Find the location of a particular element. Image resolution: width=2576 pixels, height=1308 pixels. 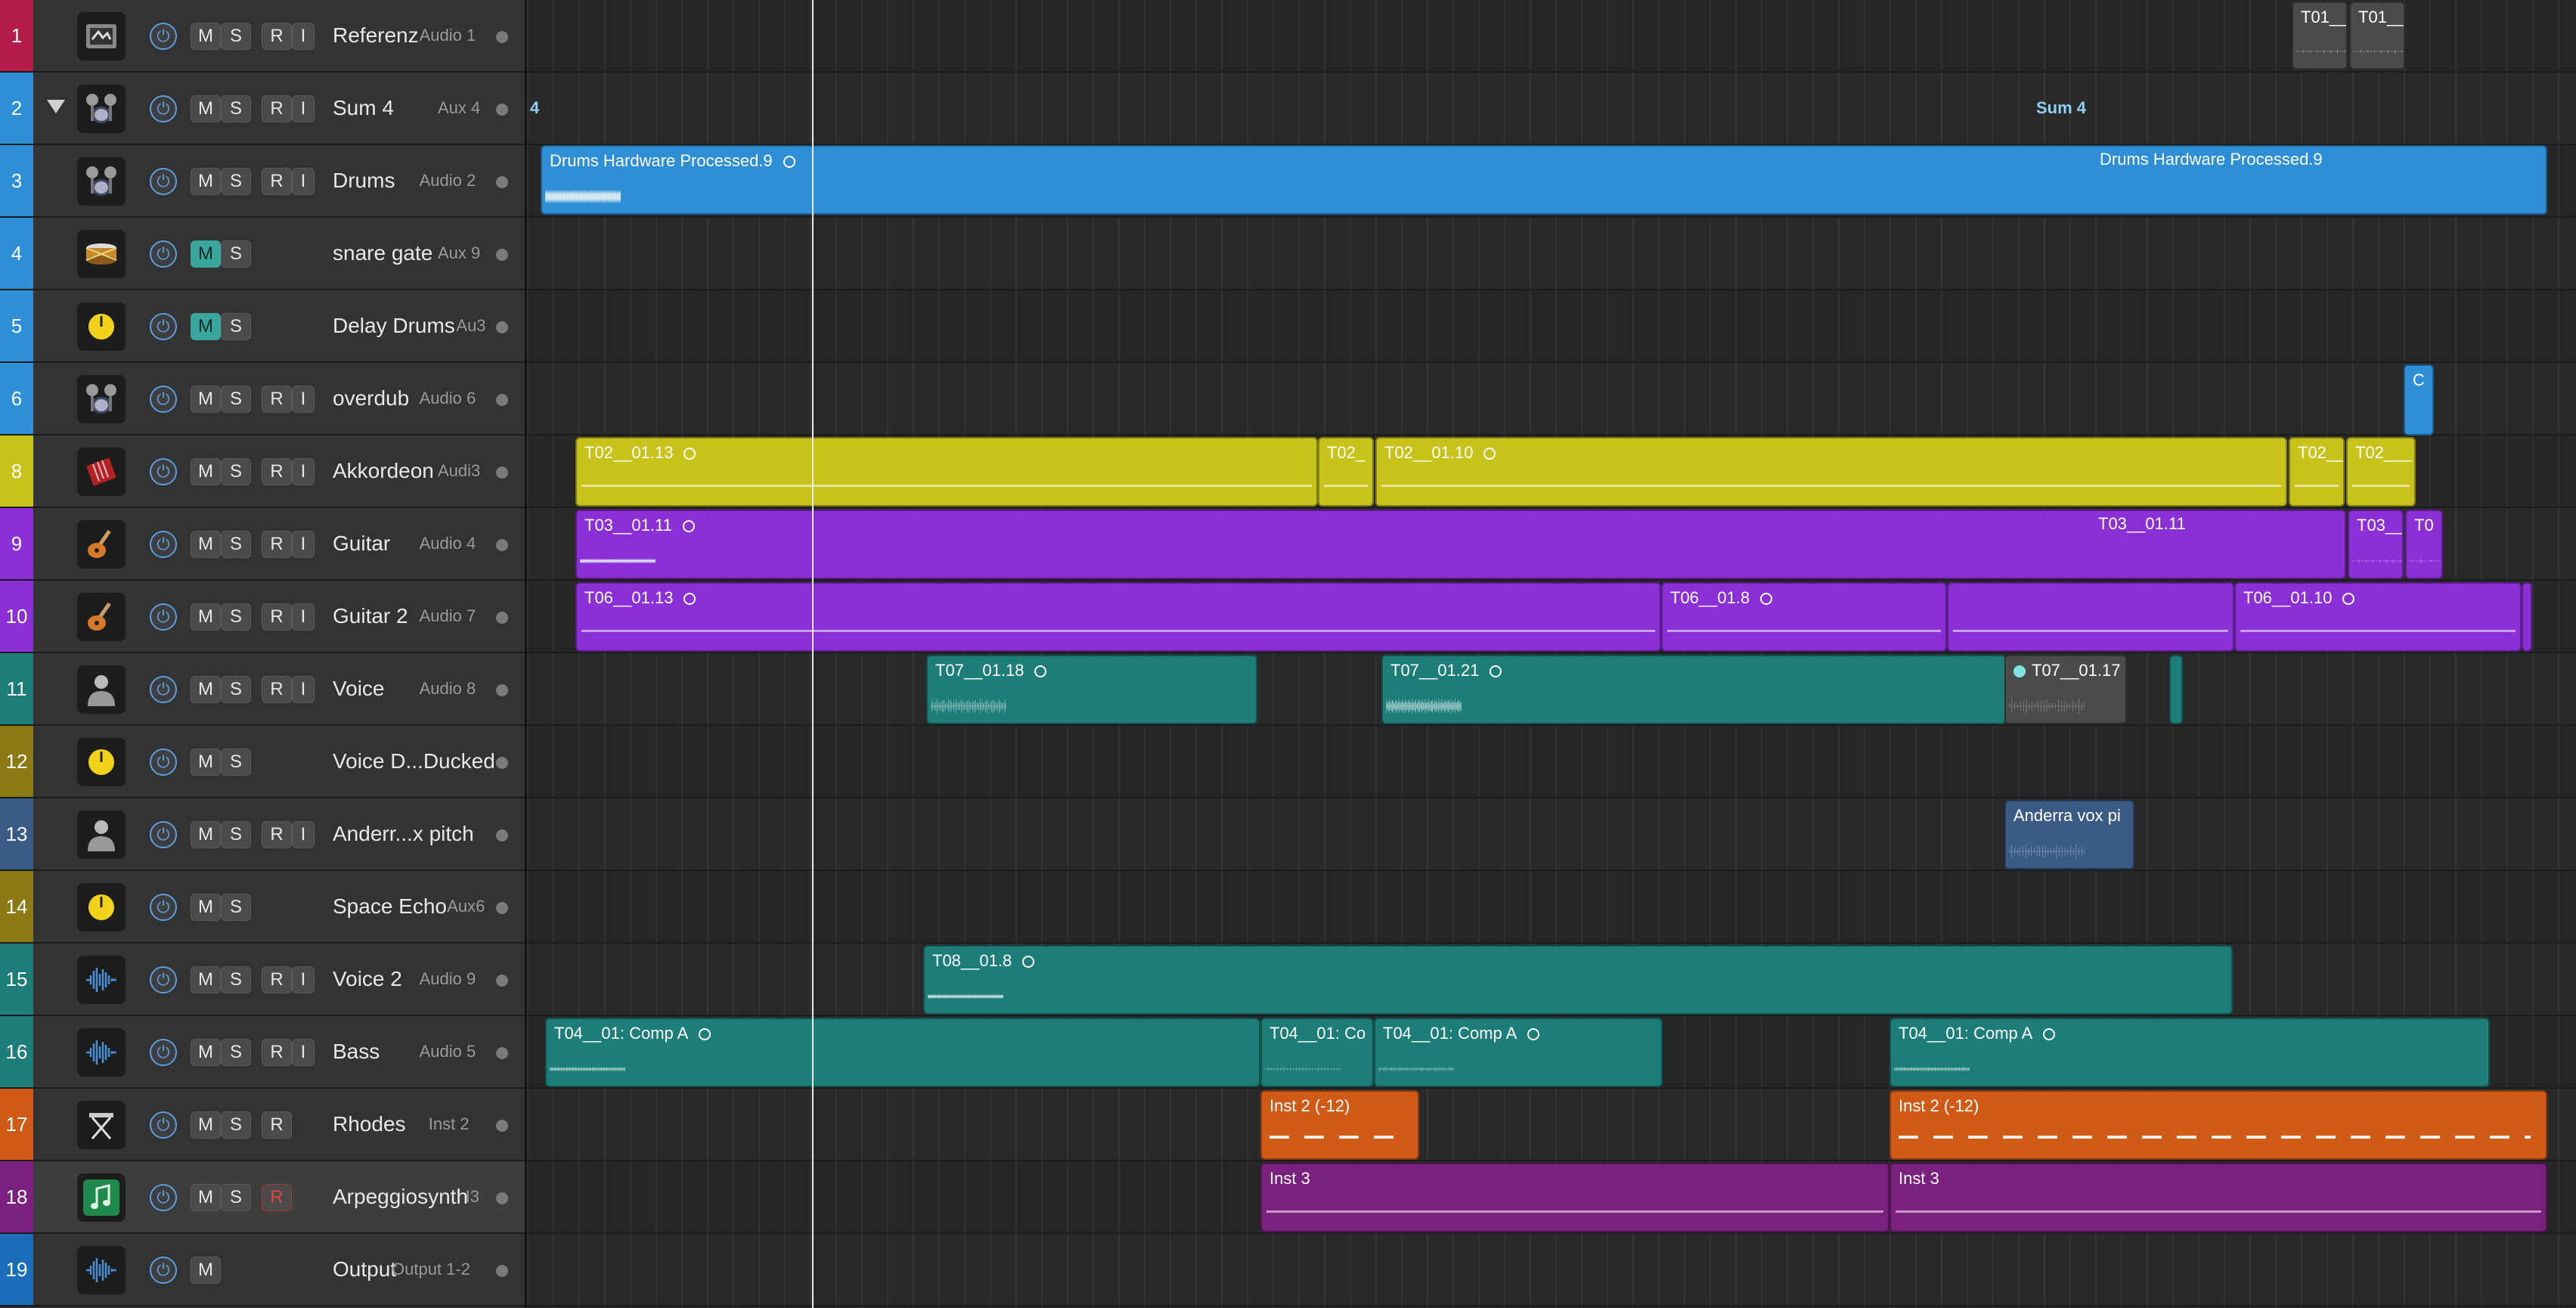

track-name: Guitar is located at coordinates (361, 543).